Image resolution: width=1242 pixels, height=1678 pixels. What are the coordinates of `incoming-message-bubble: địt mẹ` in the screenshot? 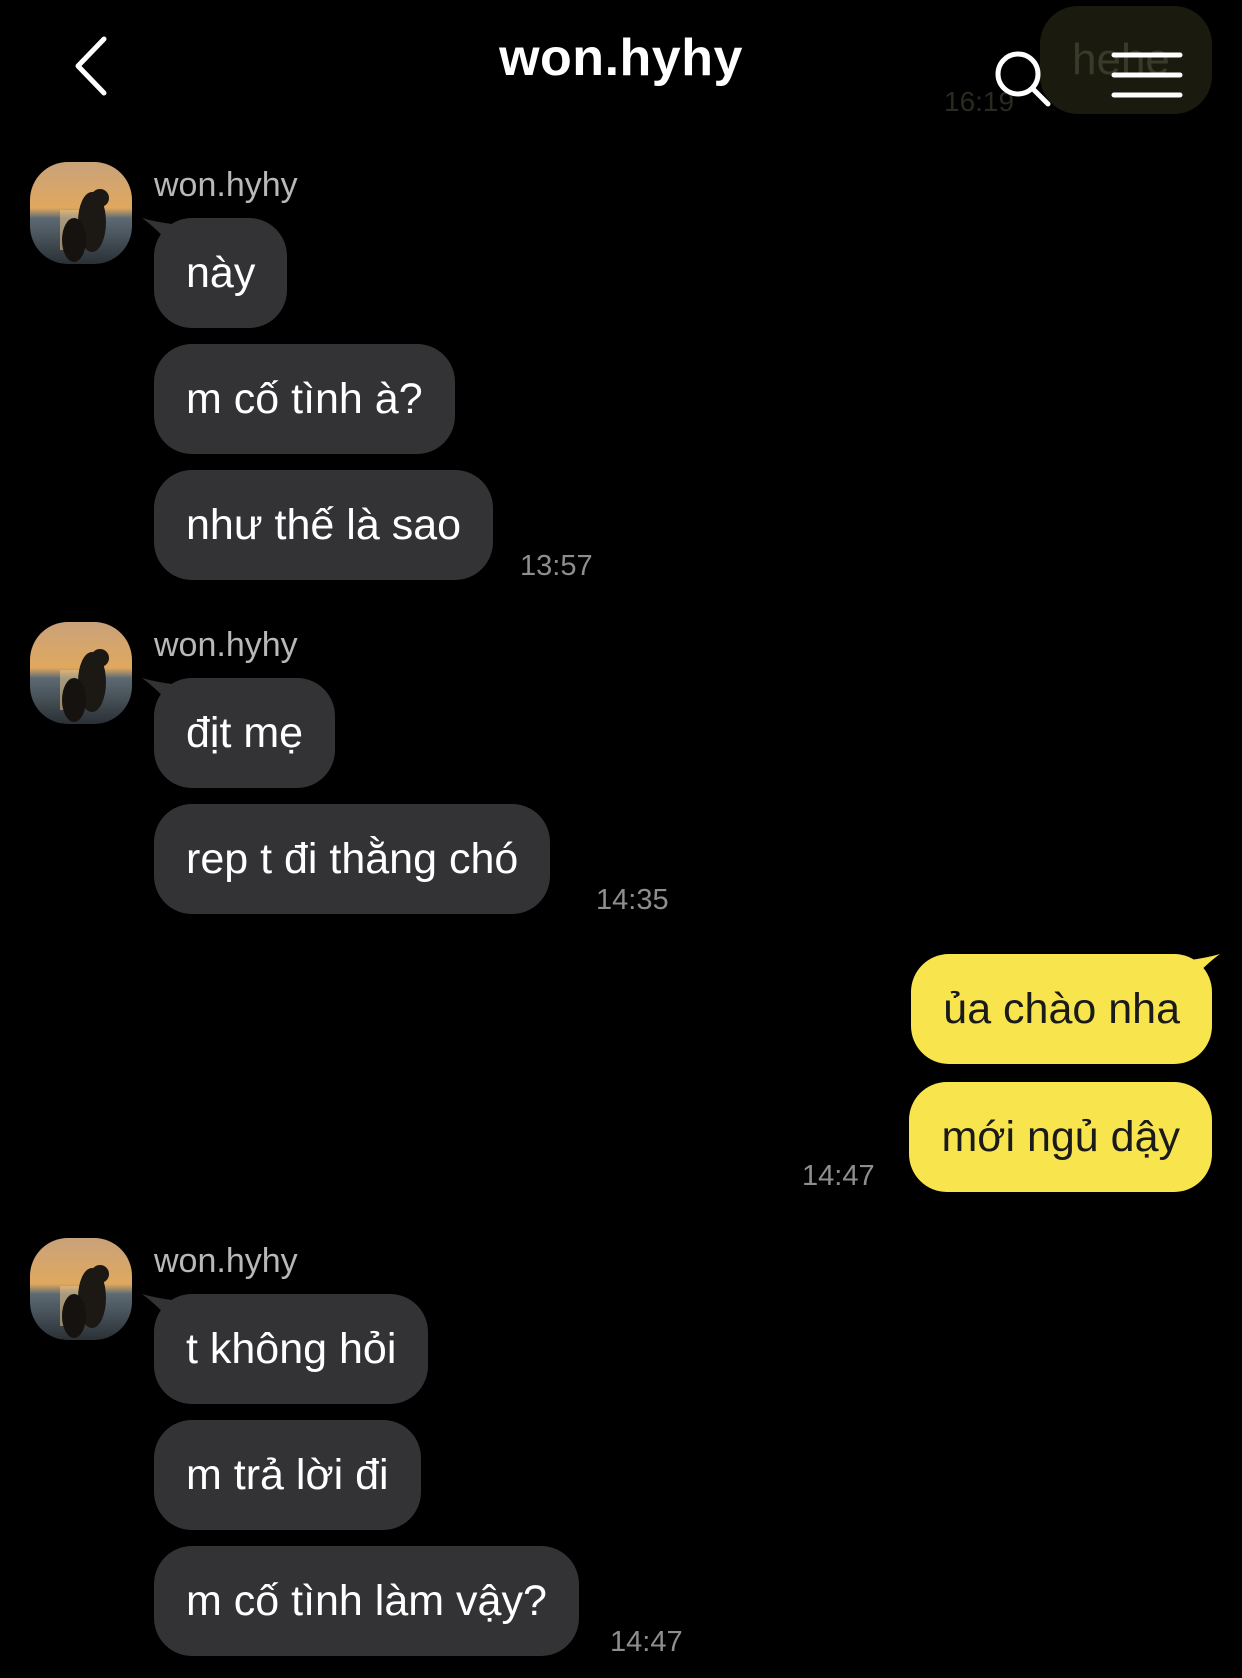 It's located at (245, 733).